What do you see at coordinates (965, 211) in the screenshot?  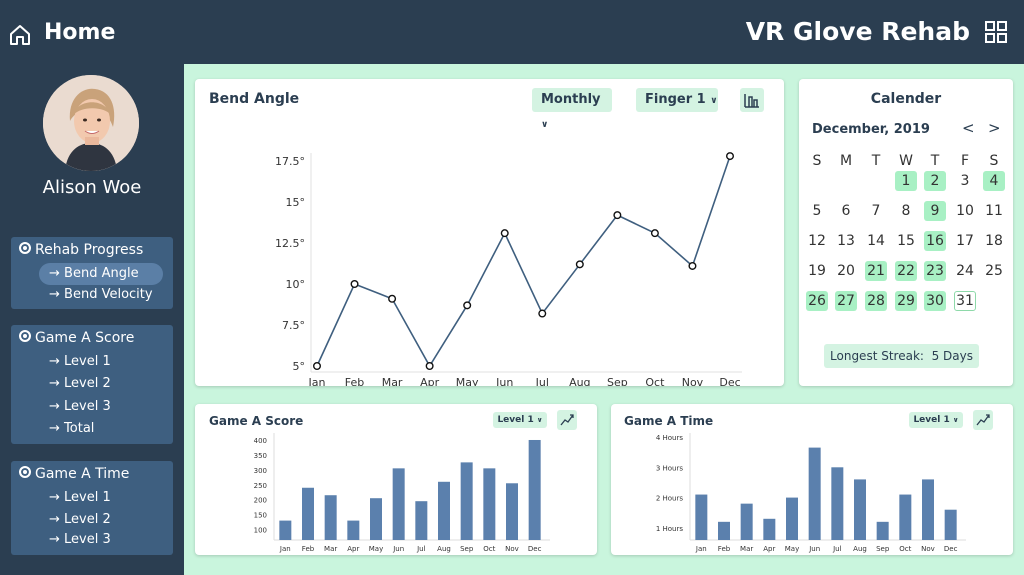 I see `calendar-day: 10` at bounding box center [965, 211].